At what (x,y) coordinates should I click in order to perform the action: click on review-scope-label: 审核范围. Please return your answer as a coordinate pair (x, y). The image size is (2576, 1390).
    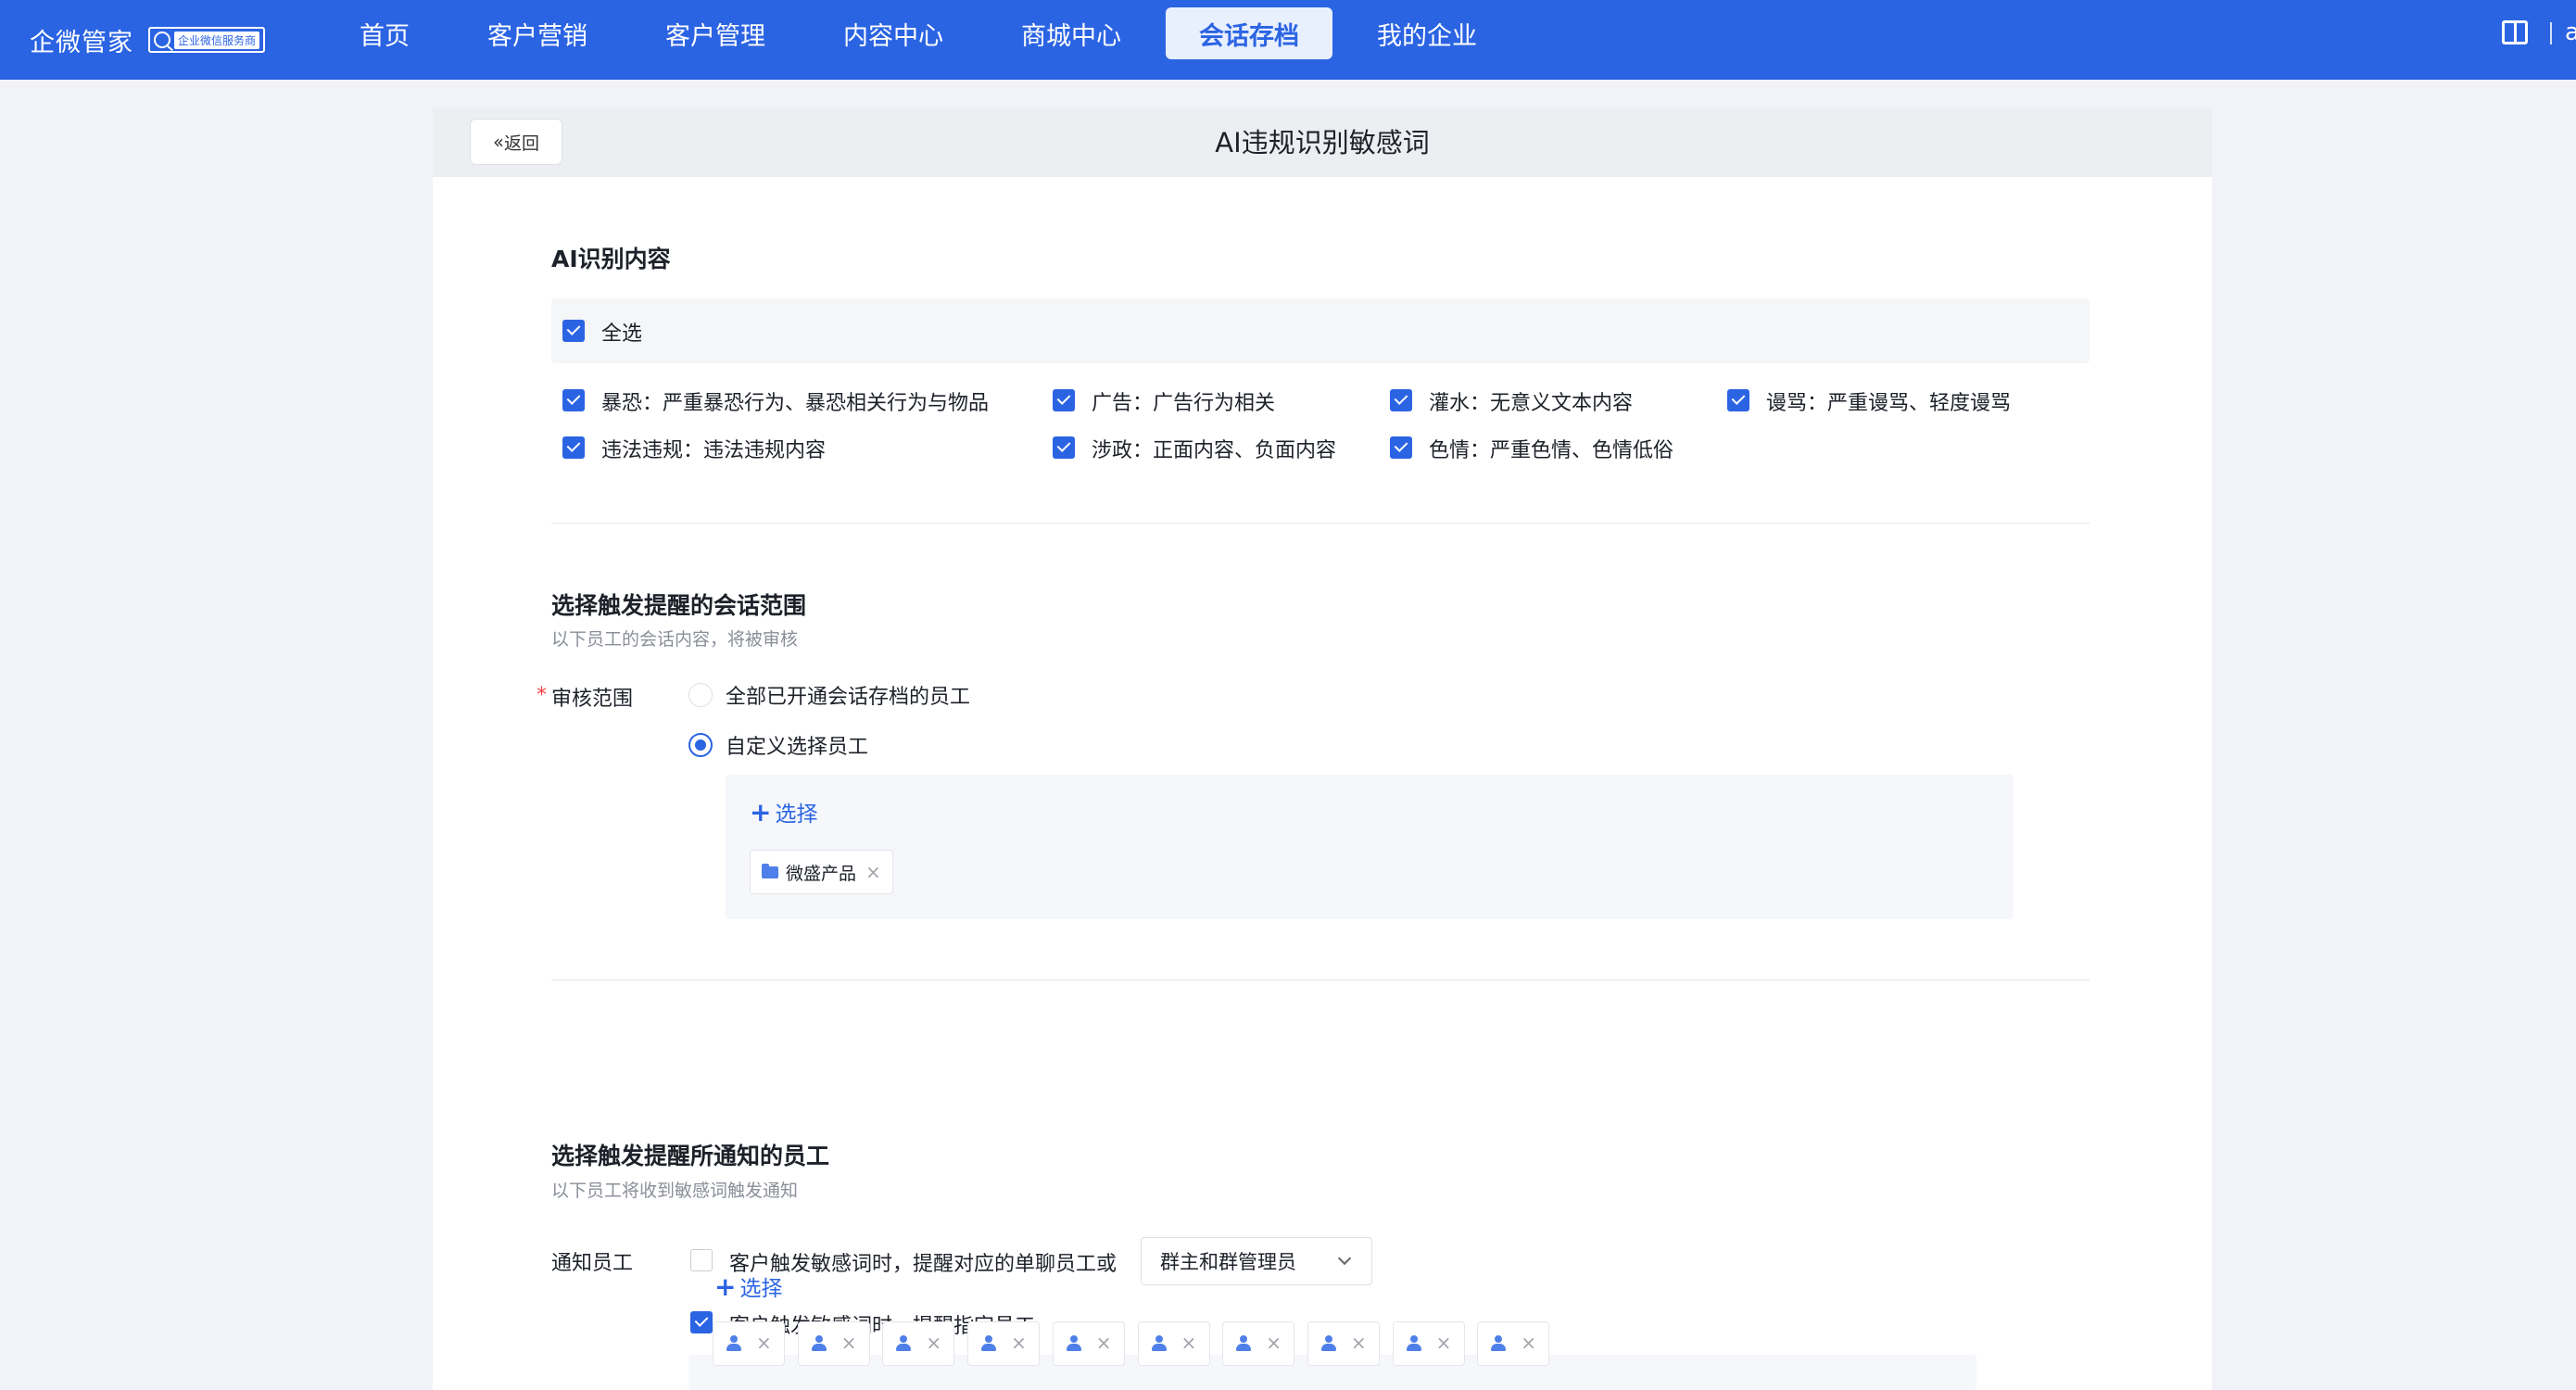
    Looking at the image, I should click on (592, 699).